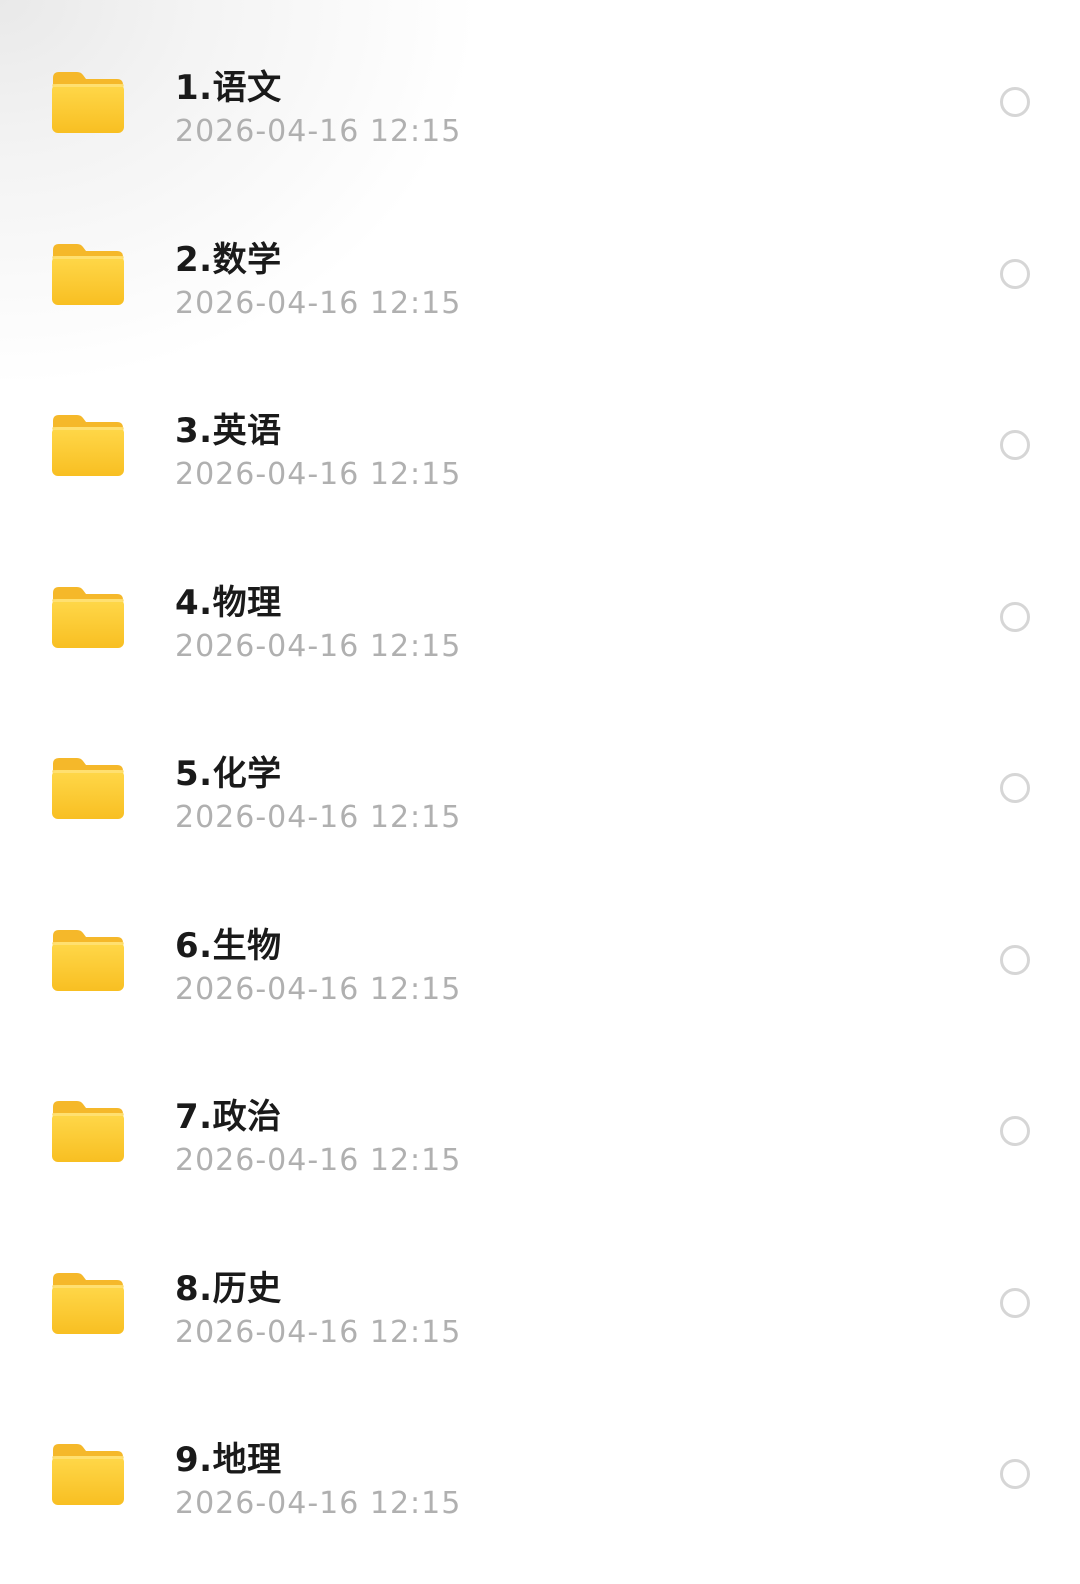 Image resolution: width=1080 pixels, height=1584 pixels. What do you see at coordinates (540, 1131) in the screenshot?
I see `list-item: 7.政治 2026-04-16 12:15` at bounding box center [540, 1131].